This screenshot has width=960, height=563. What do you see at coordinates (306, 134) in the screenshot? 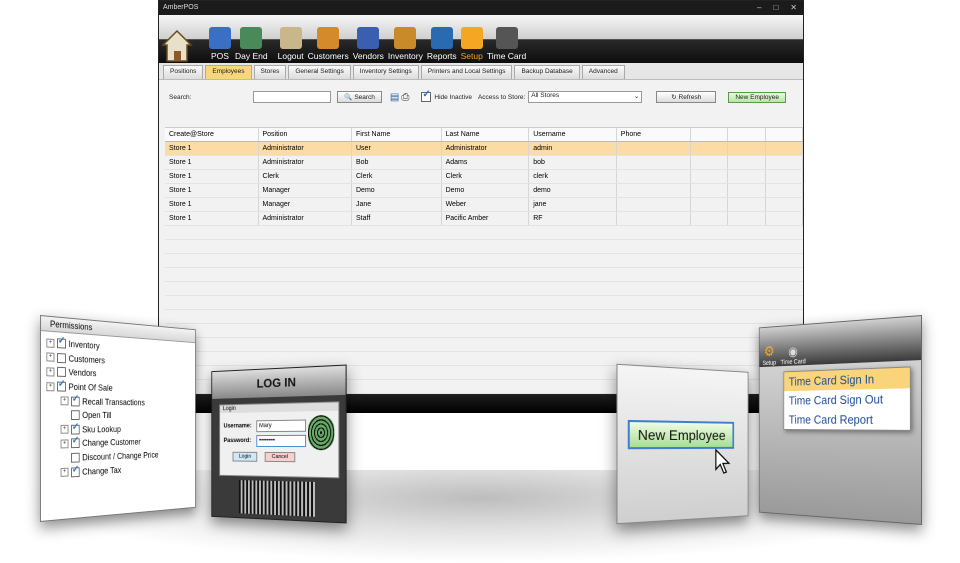
I see `column-header: Position` at bounding box center [306, 134].